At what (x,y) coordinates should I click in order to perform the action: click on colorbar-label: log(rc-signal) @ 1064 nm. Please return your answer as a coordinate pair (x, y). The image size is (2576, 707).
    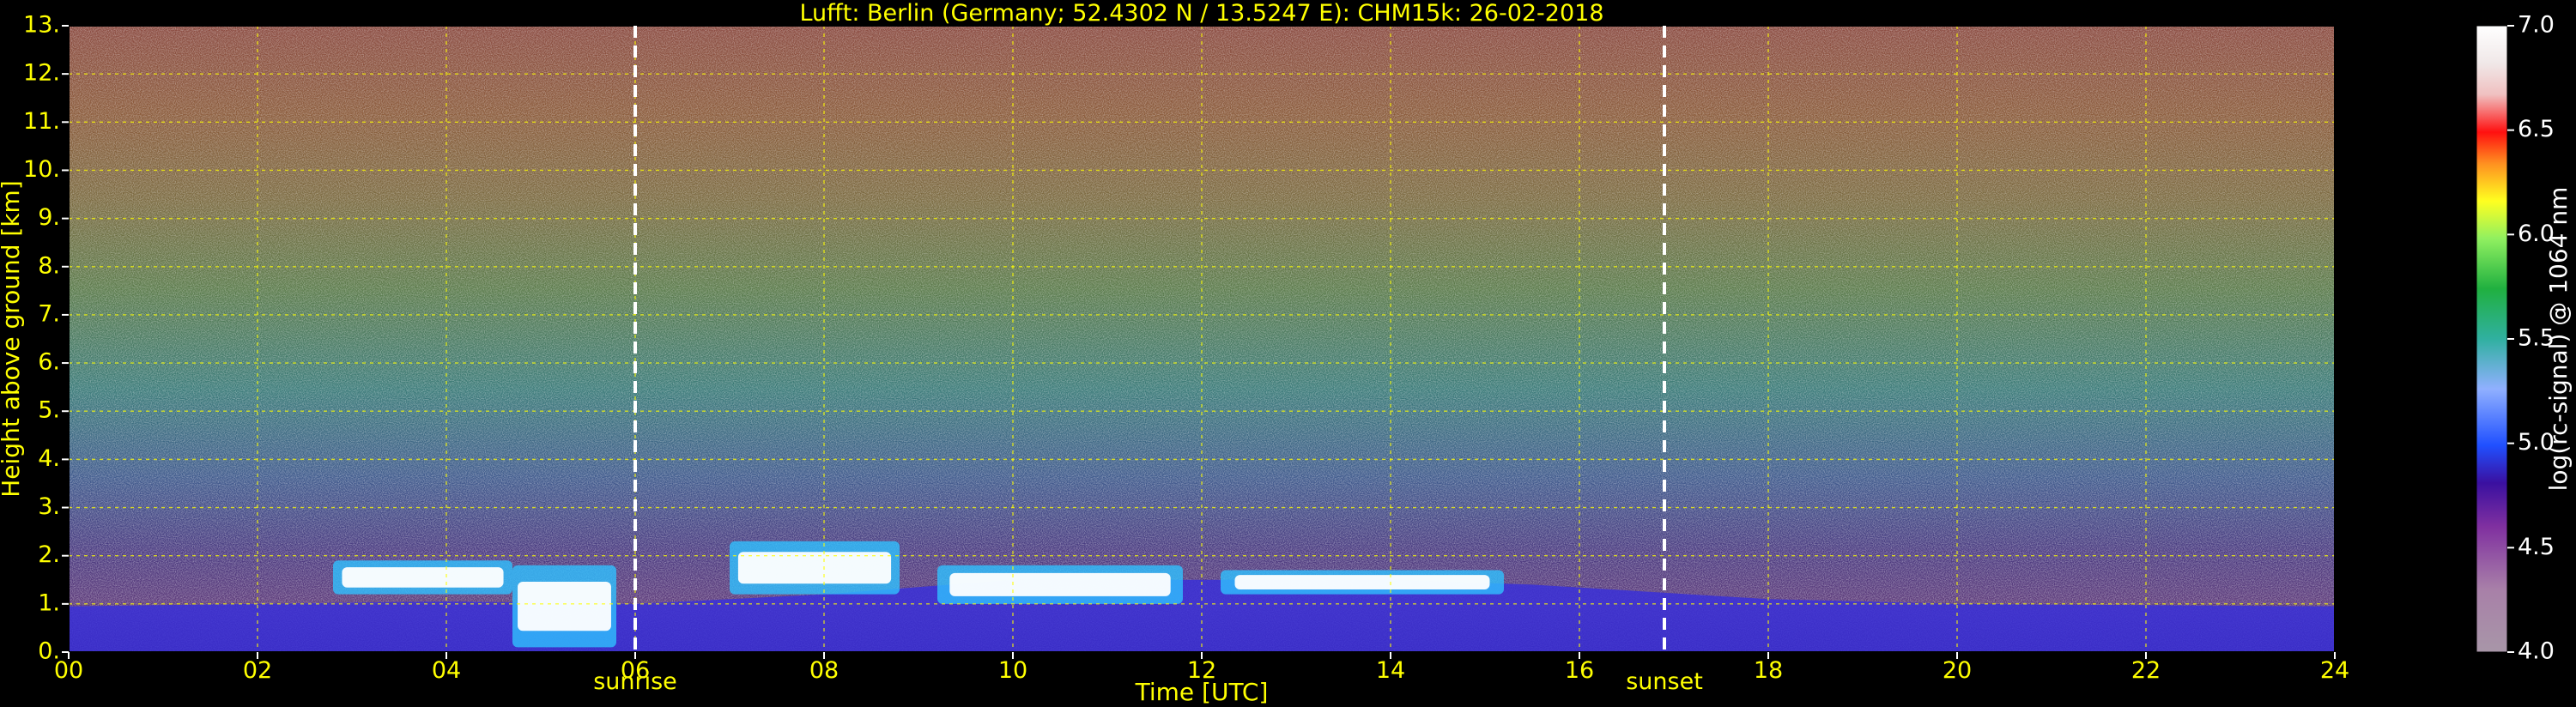
    Looking at the image, I should click on (2558, 339).